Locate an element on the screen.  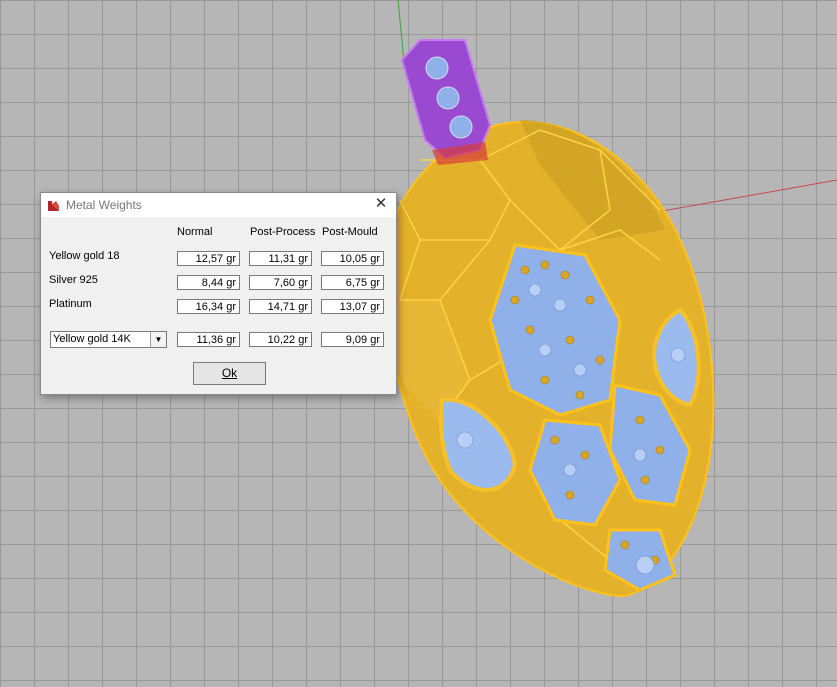
column-header-post-process: Post-Process is located at coordinates (283, 232).